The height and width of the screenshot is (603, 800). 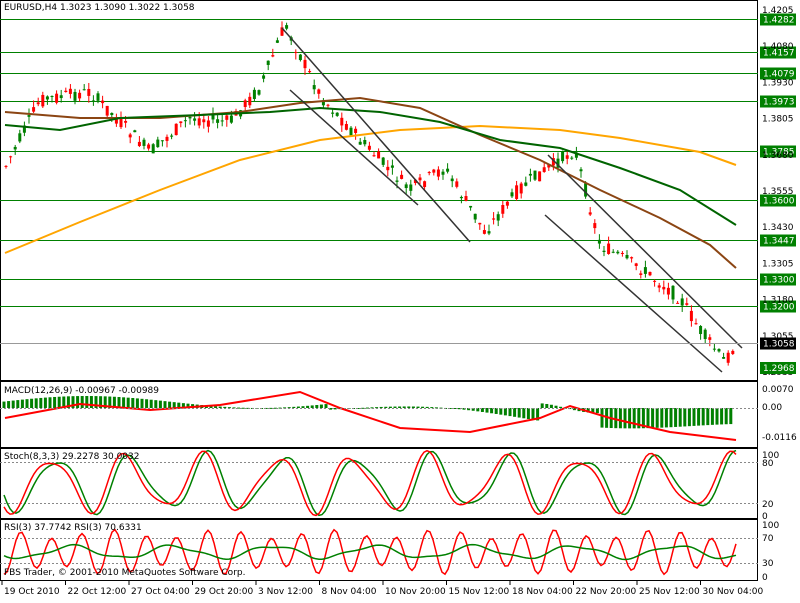 I want to click on time-tick: 8 Nov 04:00, so click(x=349, y=592).